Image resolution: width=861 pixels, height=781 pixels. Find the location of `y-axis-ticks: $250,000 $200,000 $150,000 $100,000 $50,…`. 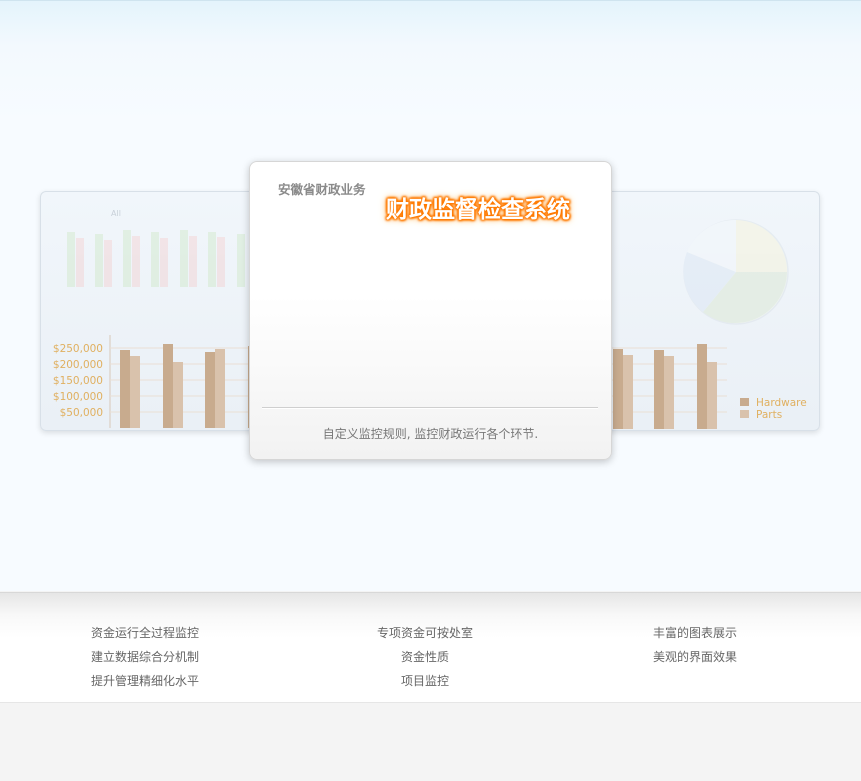

y-axis-ticks: $250,000 $200,000 $150,000 $100,000 $50,… is located at coordinates (78, 381).